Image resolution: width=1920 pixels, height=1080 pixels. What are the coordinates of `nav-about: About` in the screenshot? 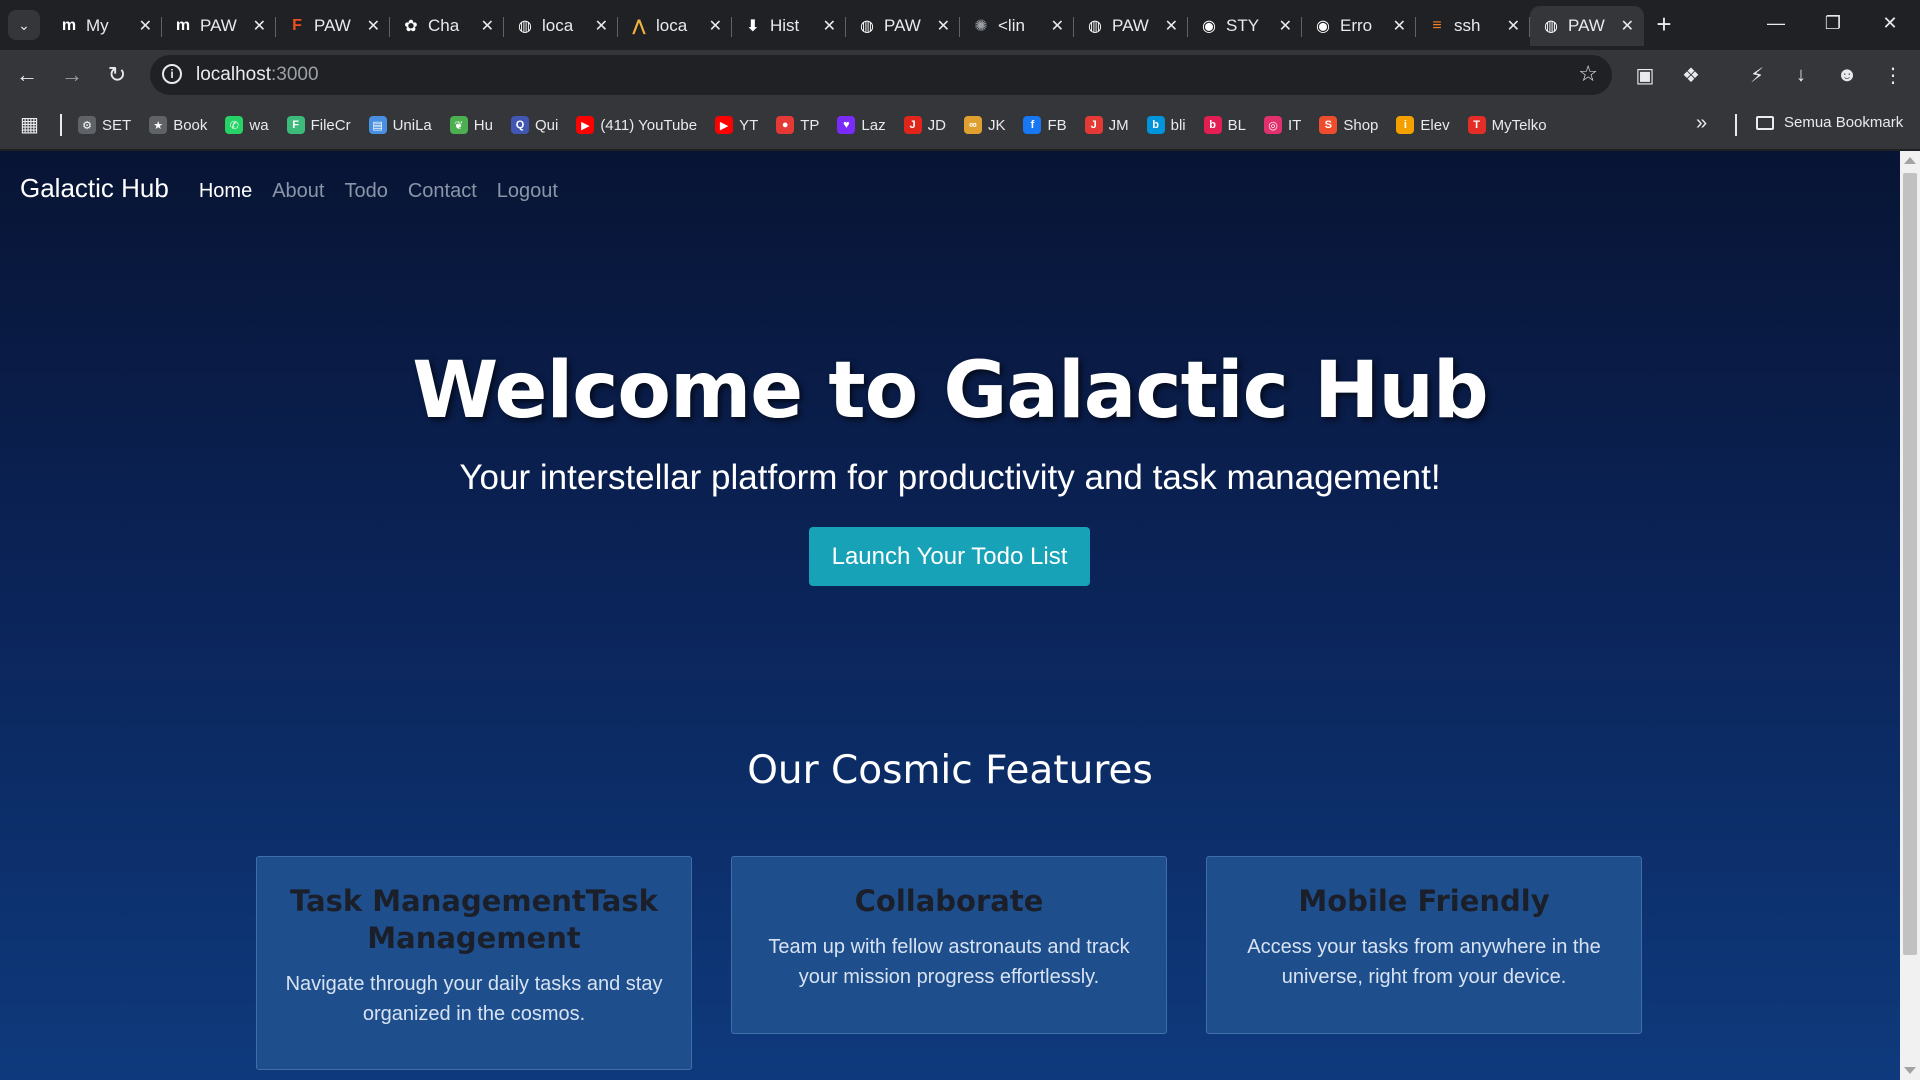 It's located at (298, 191).